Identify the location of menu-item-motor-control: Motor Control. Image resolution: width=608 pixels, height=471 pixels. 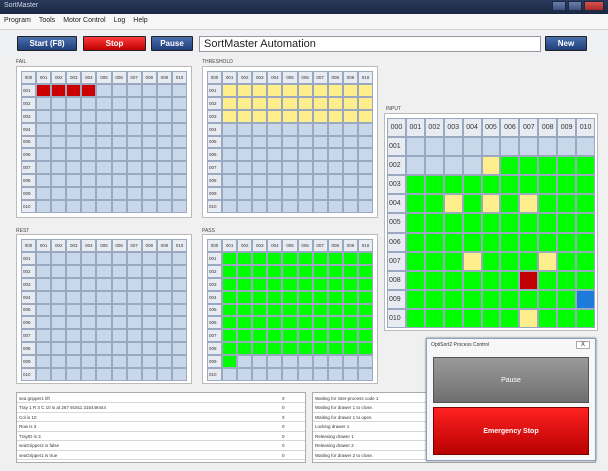
(84, 21).